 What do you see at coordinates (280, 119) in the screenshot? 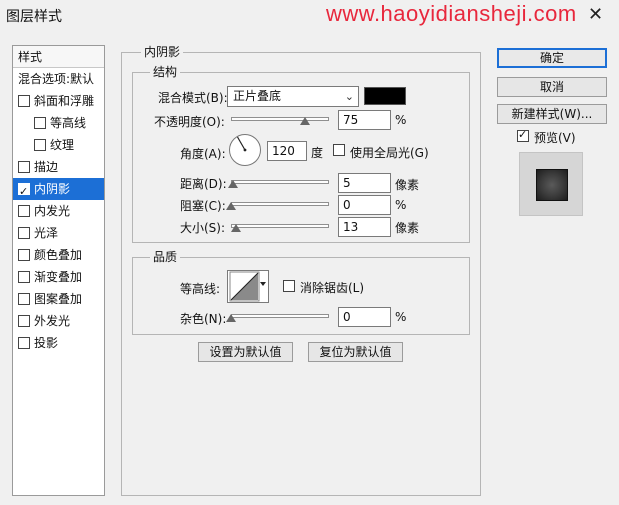
I see `opacity-slider` at bounding box center [280, 119].